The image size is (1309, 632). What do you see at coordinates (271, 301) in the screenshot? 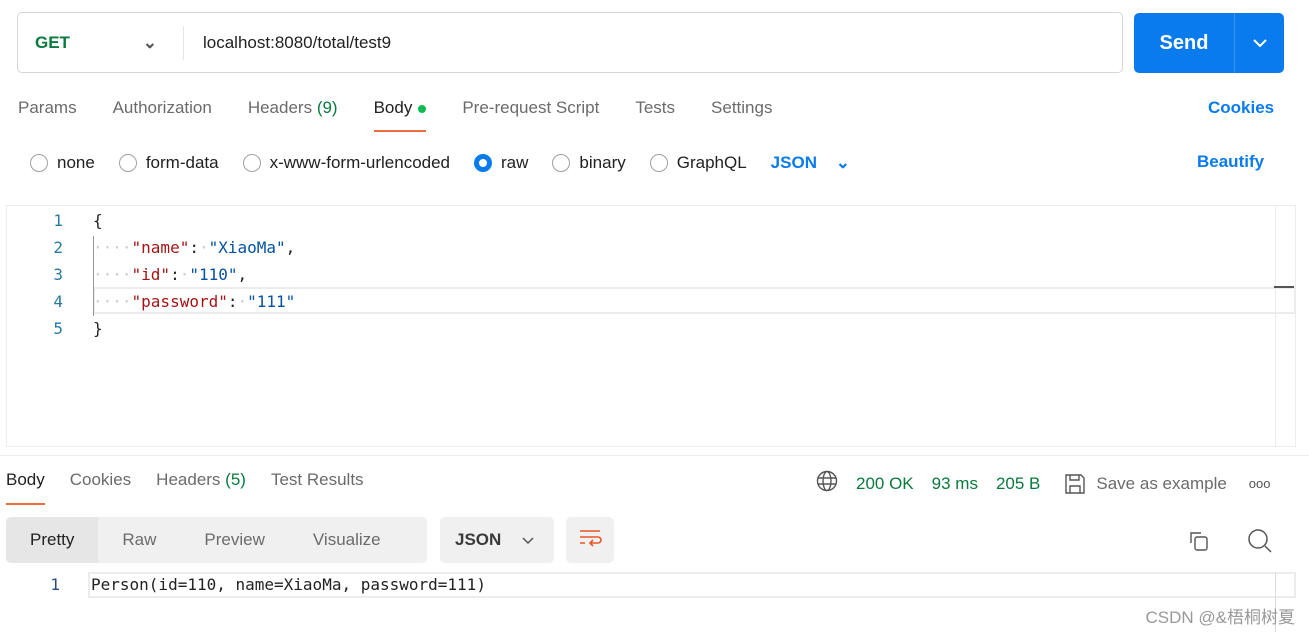
I see `json-value: "111"` at bounding box center [271, 301].